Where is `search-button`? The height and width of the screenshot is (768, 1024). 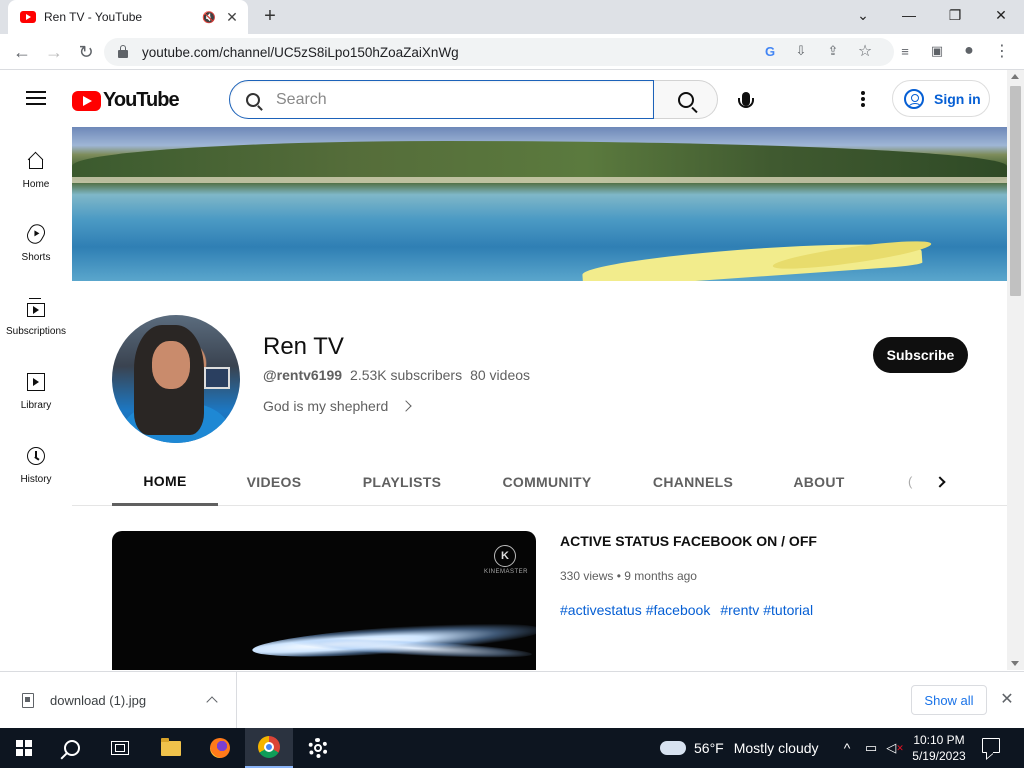 search-button is located at coordinates (686, 99).